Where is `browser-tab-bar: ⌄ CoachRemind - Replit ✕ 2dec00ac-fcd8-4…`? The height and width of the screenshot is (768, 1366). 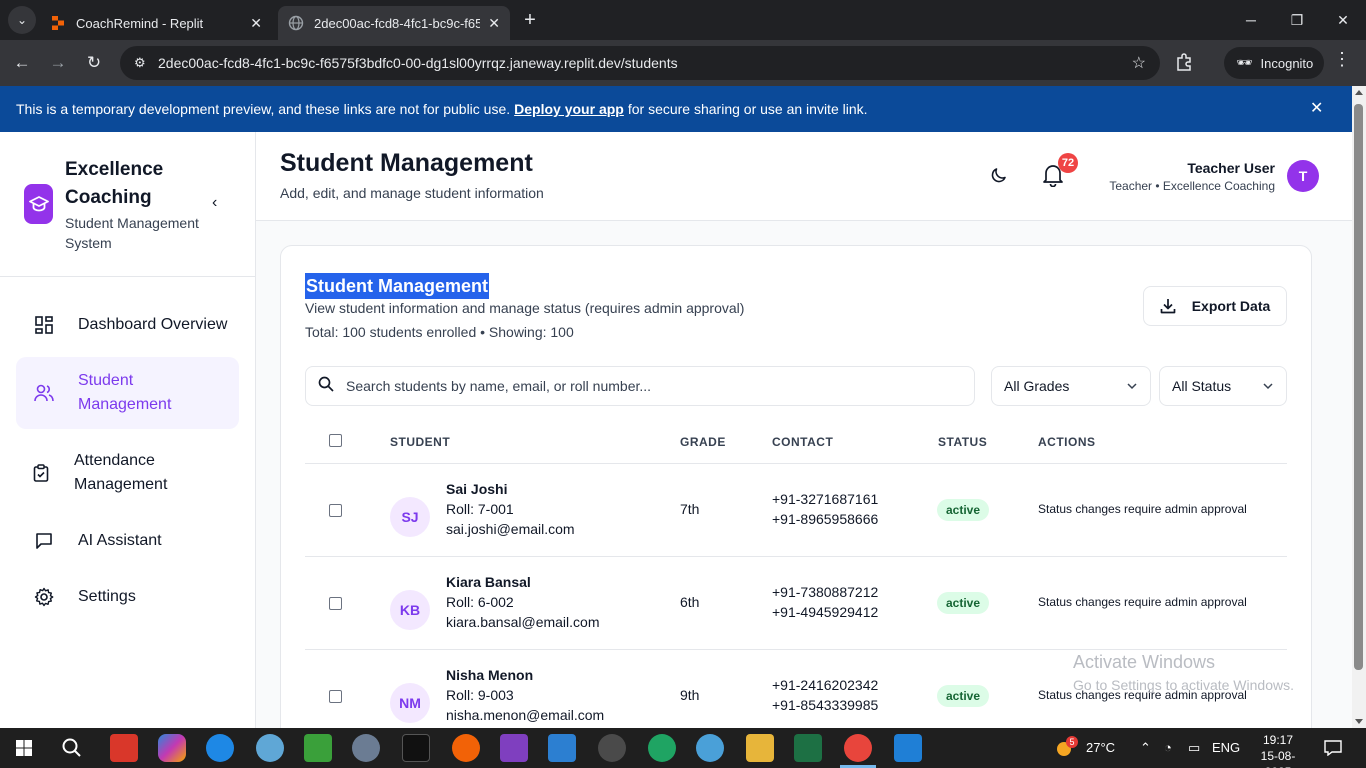
browser-tab-bar: ⌄ CoachRemind - Replit ✕ 2dec00ac-fcd8-4… is located at coordinates (683, 20).